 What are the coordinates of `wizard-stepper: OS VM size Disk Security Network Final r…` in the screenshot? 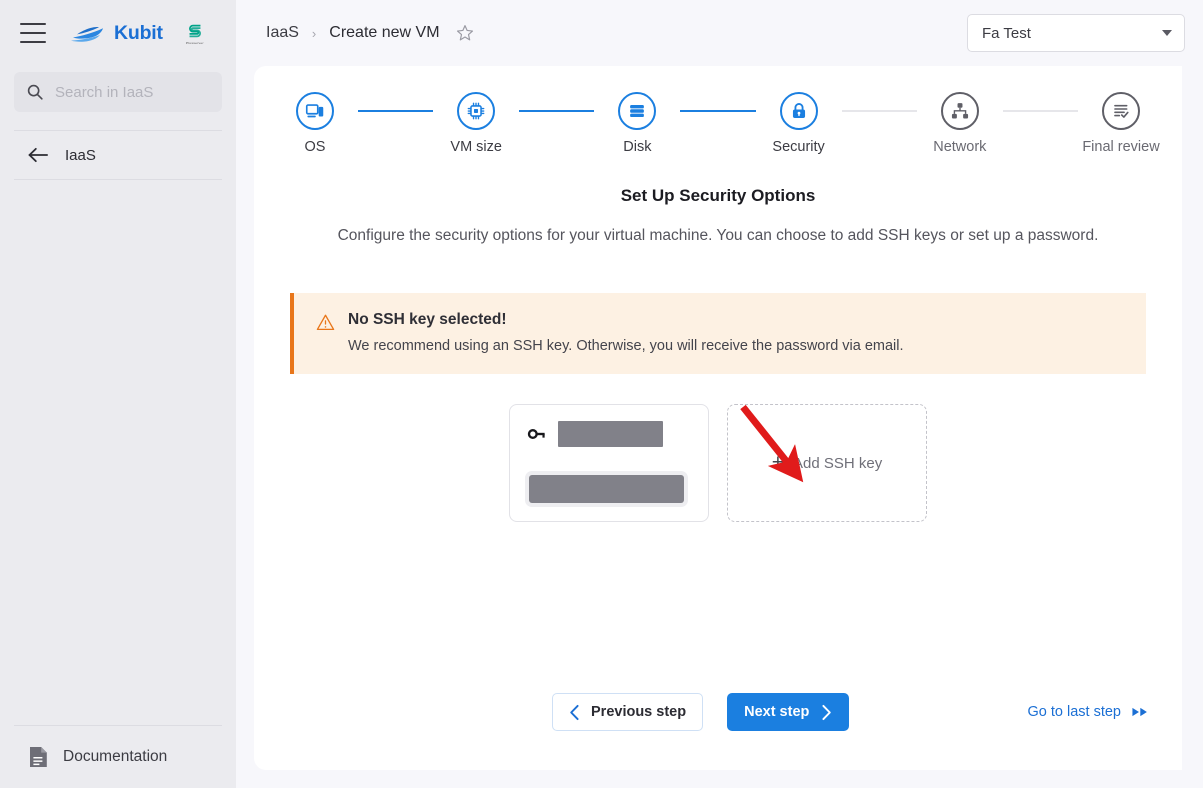 It's located at (718, 110).